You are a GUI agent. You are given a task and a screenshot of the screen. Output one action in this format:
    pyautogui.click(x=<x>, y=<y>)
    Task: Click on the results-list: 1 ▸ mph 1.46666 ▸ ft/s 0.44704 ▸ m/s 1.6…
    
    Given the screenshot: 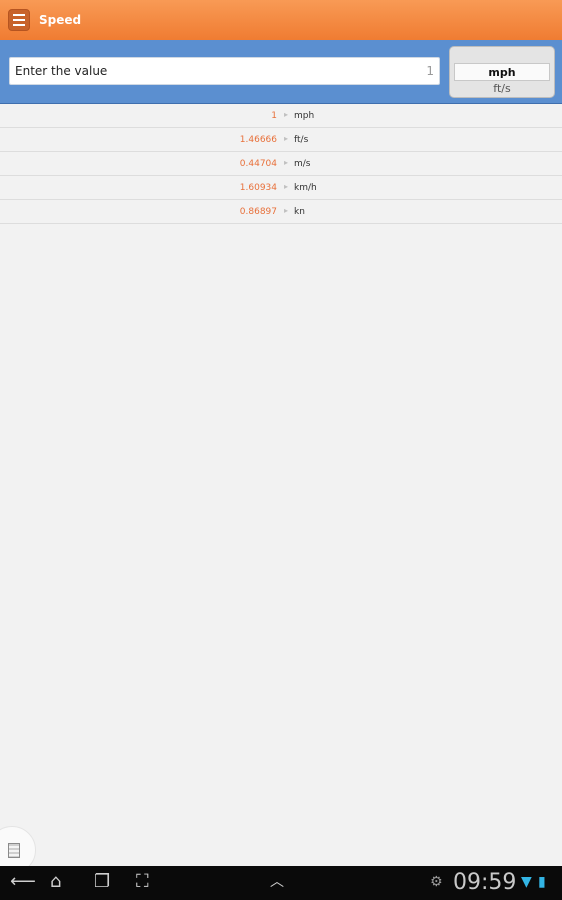 What is the action you would take?
    pyautogui.click(x=281, y=164)
    